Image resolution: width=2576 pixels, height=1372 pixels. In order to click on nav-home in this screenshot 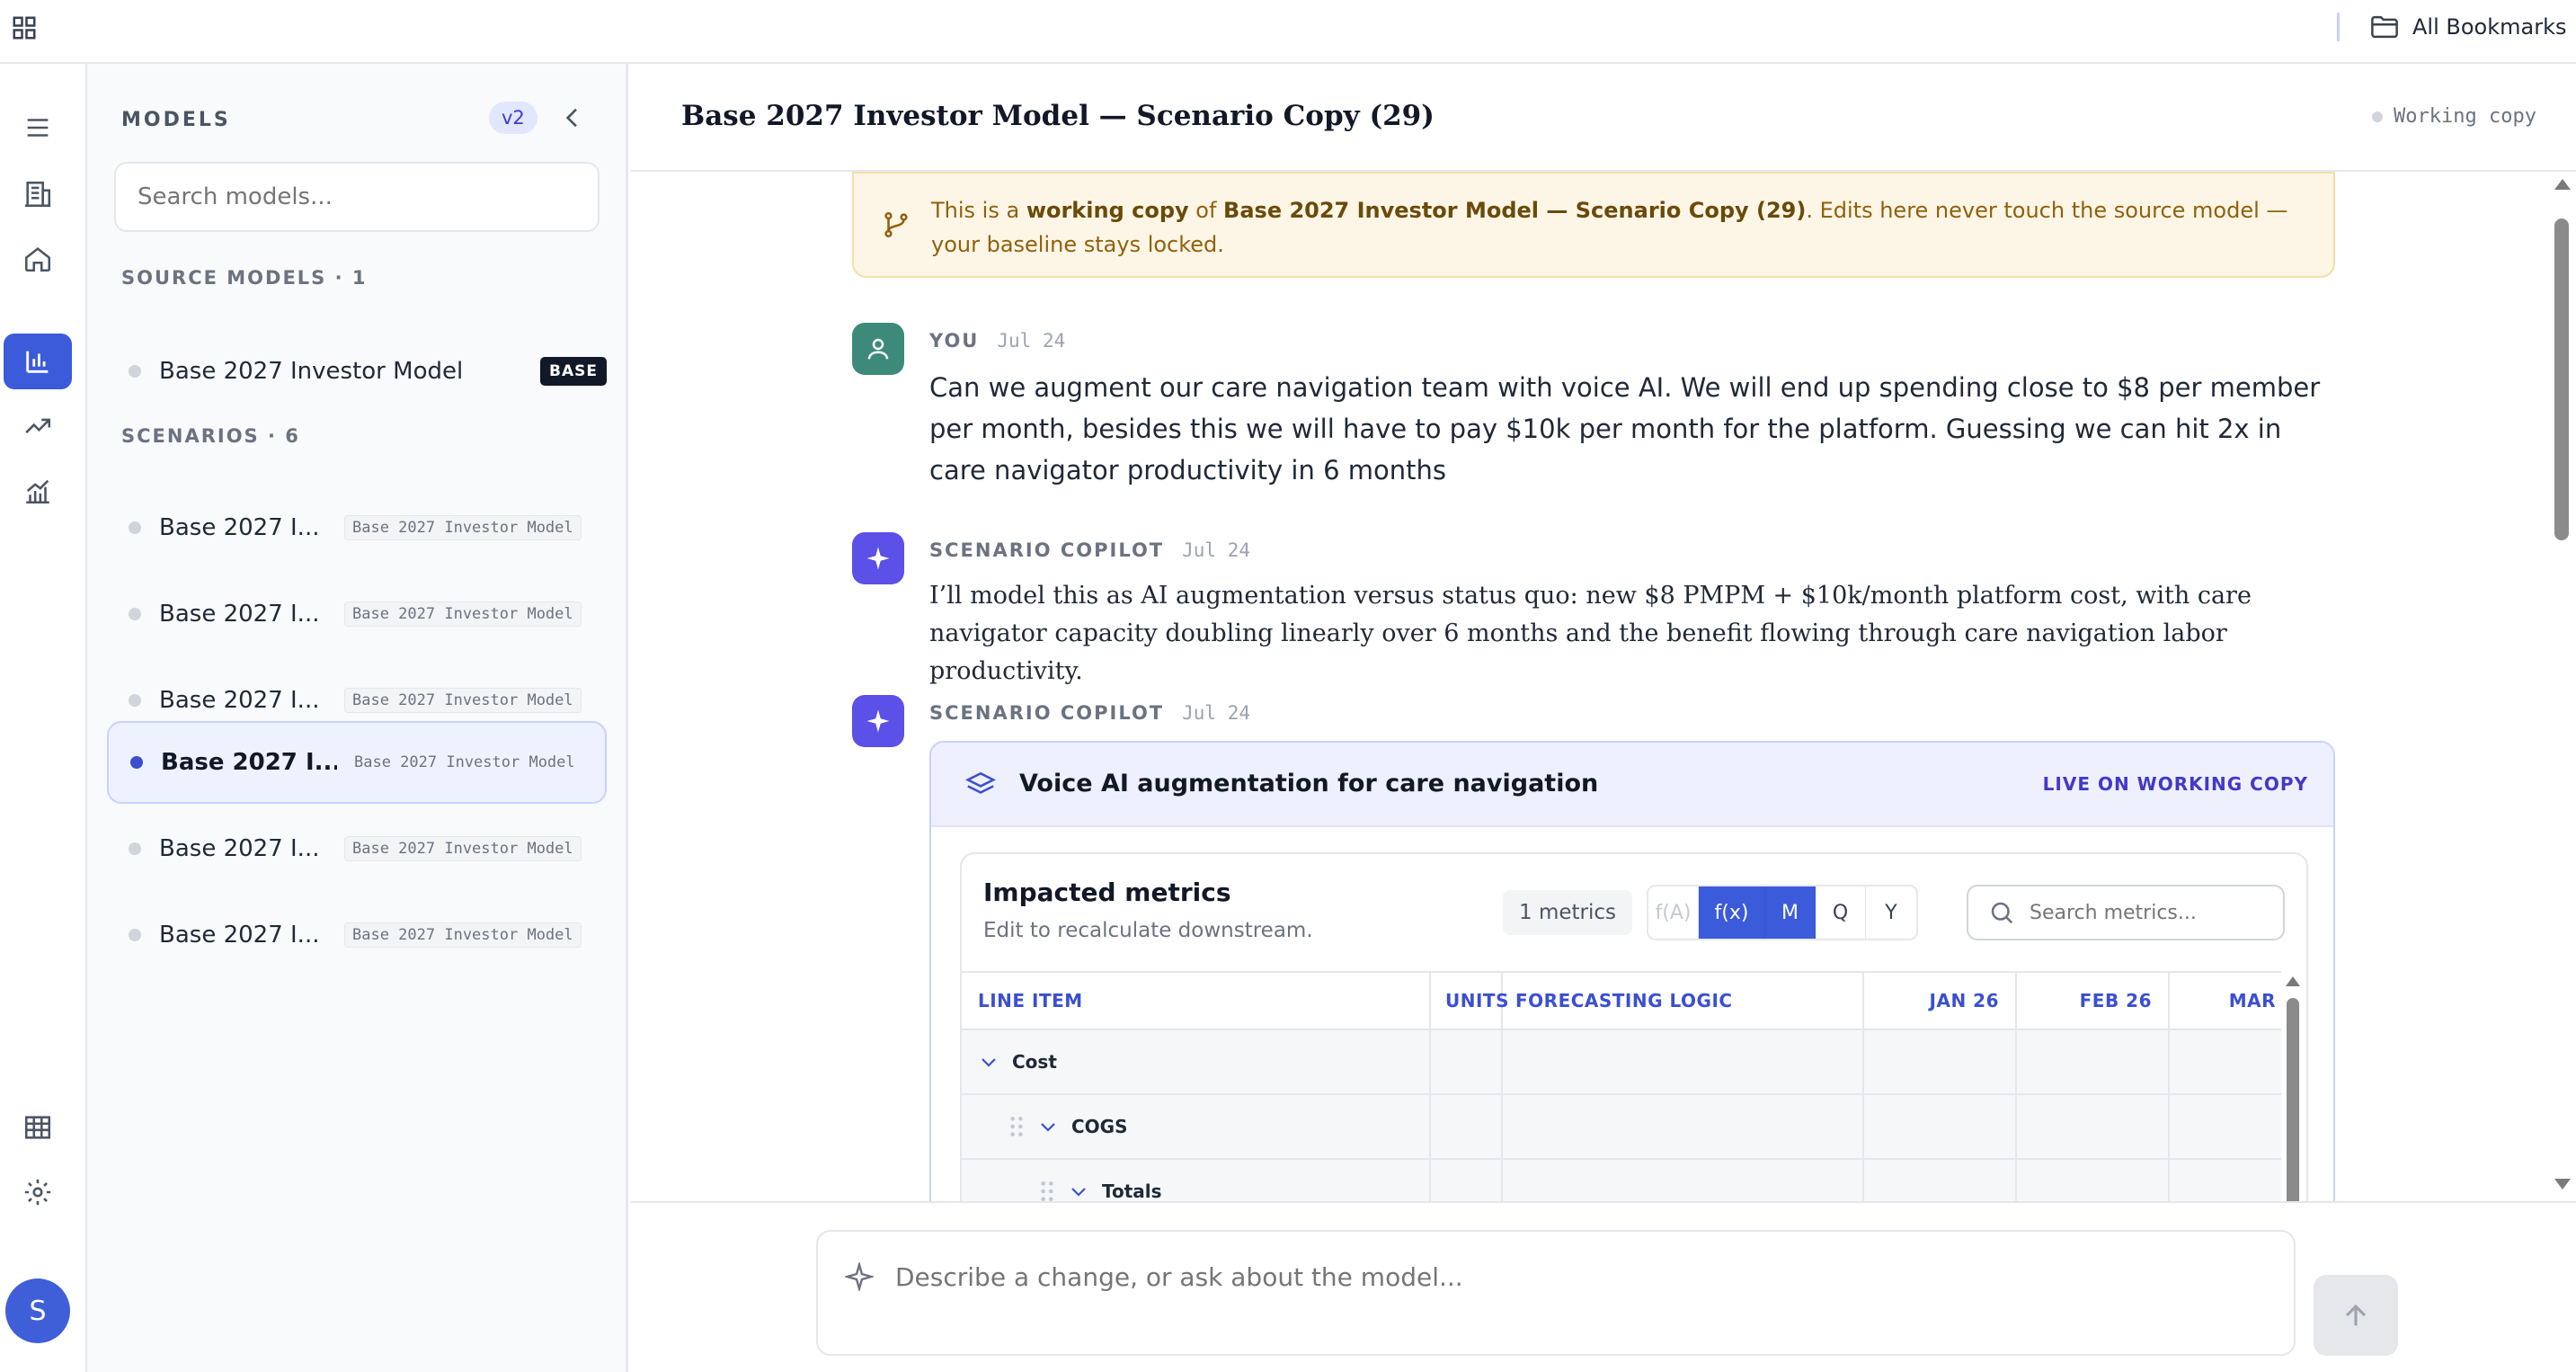, I will do `click(38, 259)`.